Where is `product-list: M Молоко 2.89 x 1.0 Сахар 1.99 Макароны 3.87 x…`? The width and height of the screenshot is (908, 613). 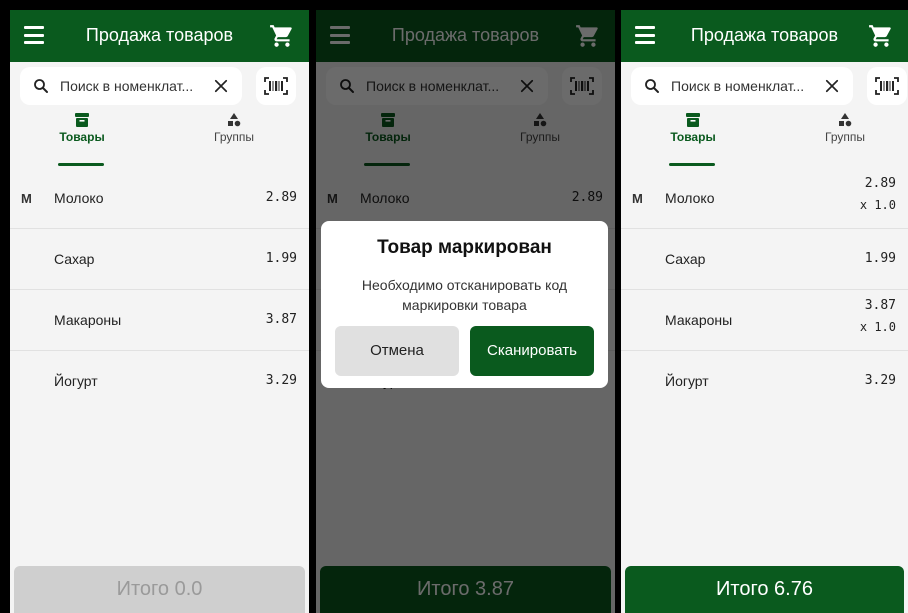
product-list: M Молоко 2.89 x 1.0 Сахар 1.99 Макароны 3.87 x… is located at coordinates (764, 289).